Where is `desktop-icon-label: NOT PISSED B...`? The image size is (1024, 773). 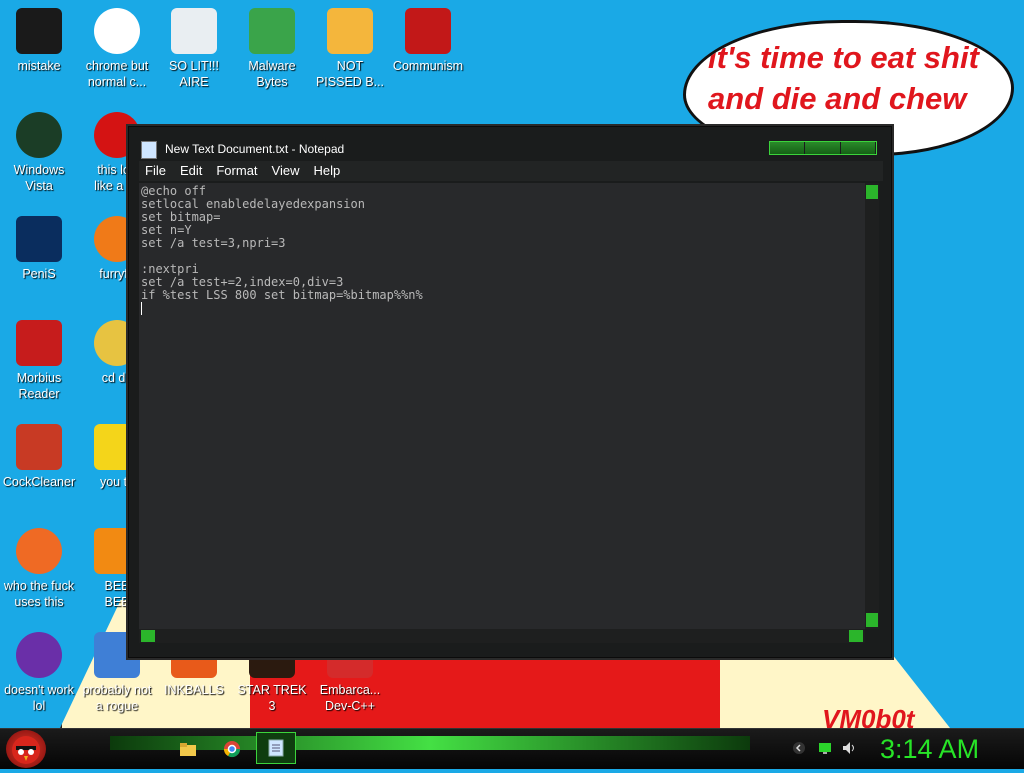 desktop-icon-label: NOT PISSED B... is located at coordinates (350, 74).